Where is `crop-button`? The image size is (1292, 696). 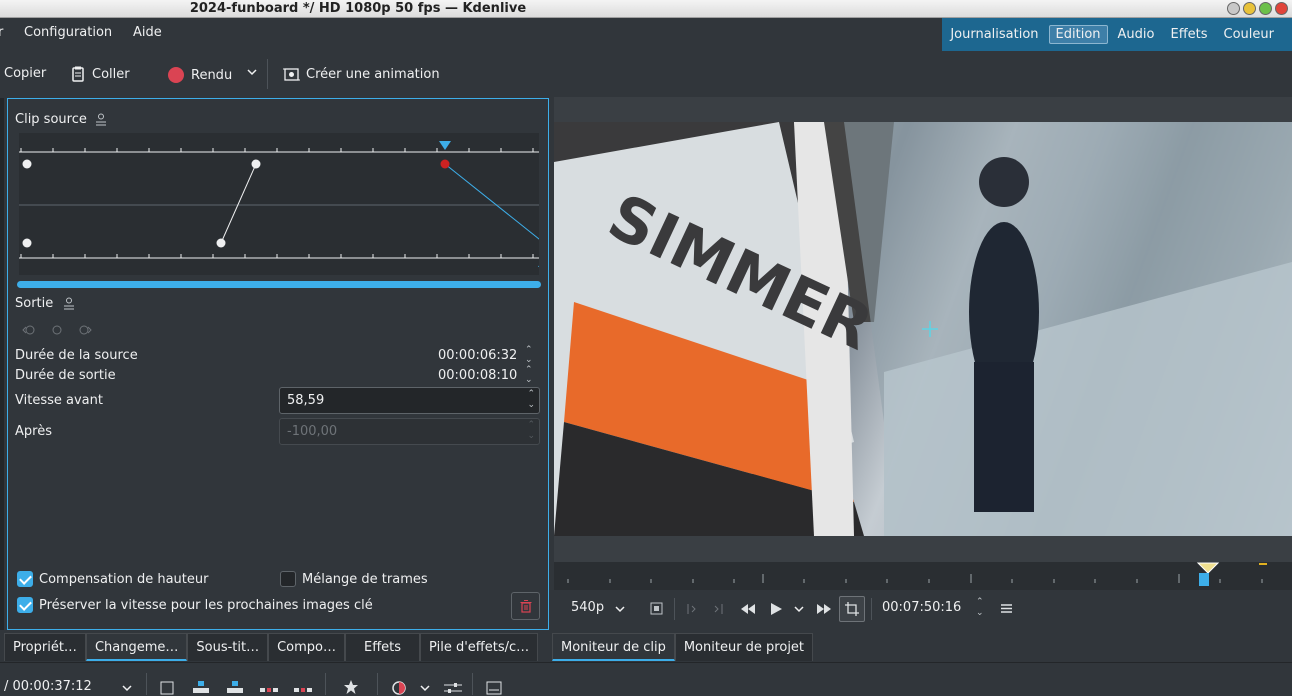 crop-button is located at coordinates (852, 609).